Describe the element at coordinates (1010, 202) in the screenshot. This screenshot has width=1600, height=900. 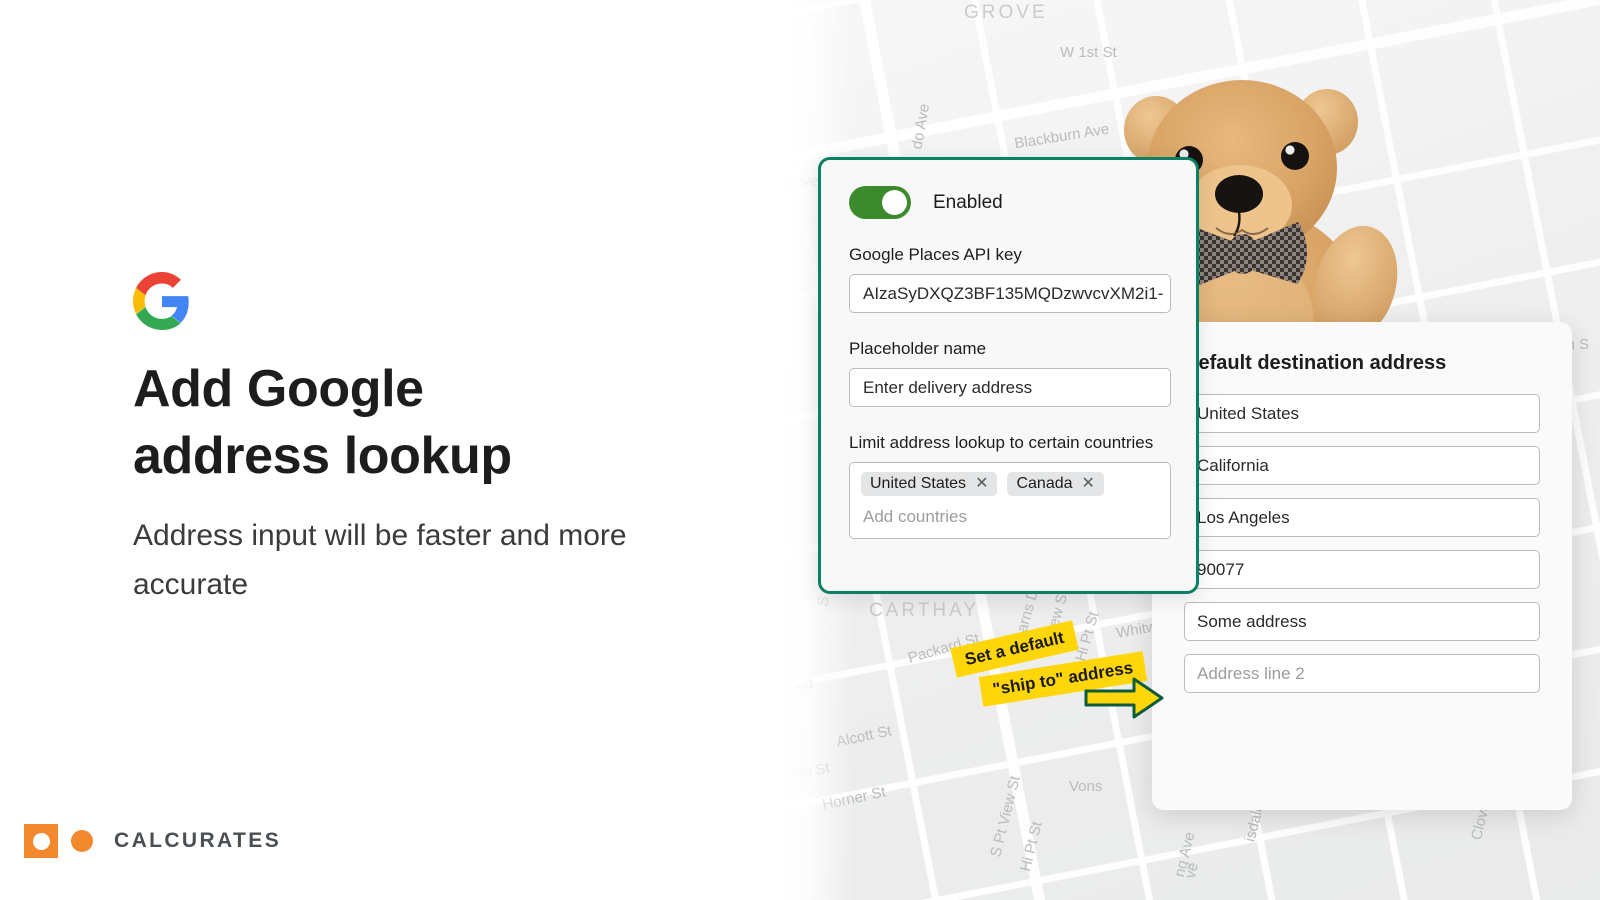
I see `enabled-toggle-row: Enabled` at that location.